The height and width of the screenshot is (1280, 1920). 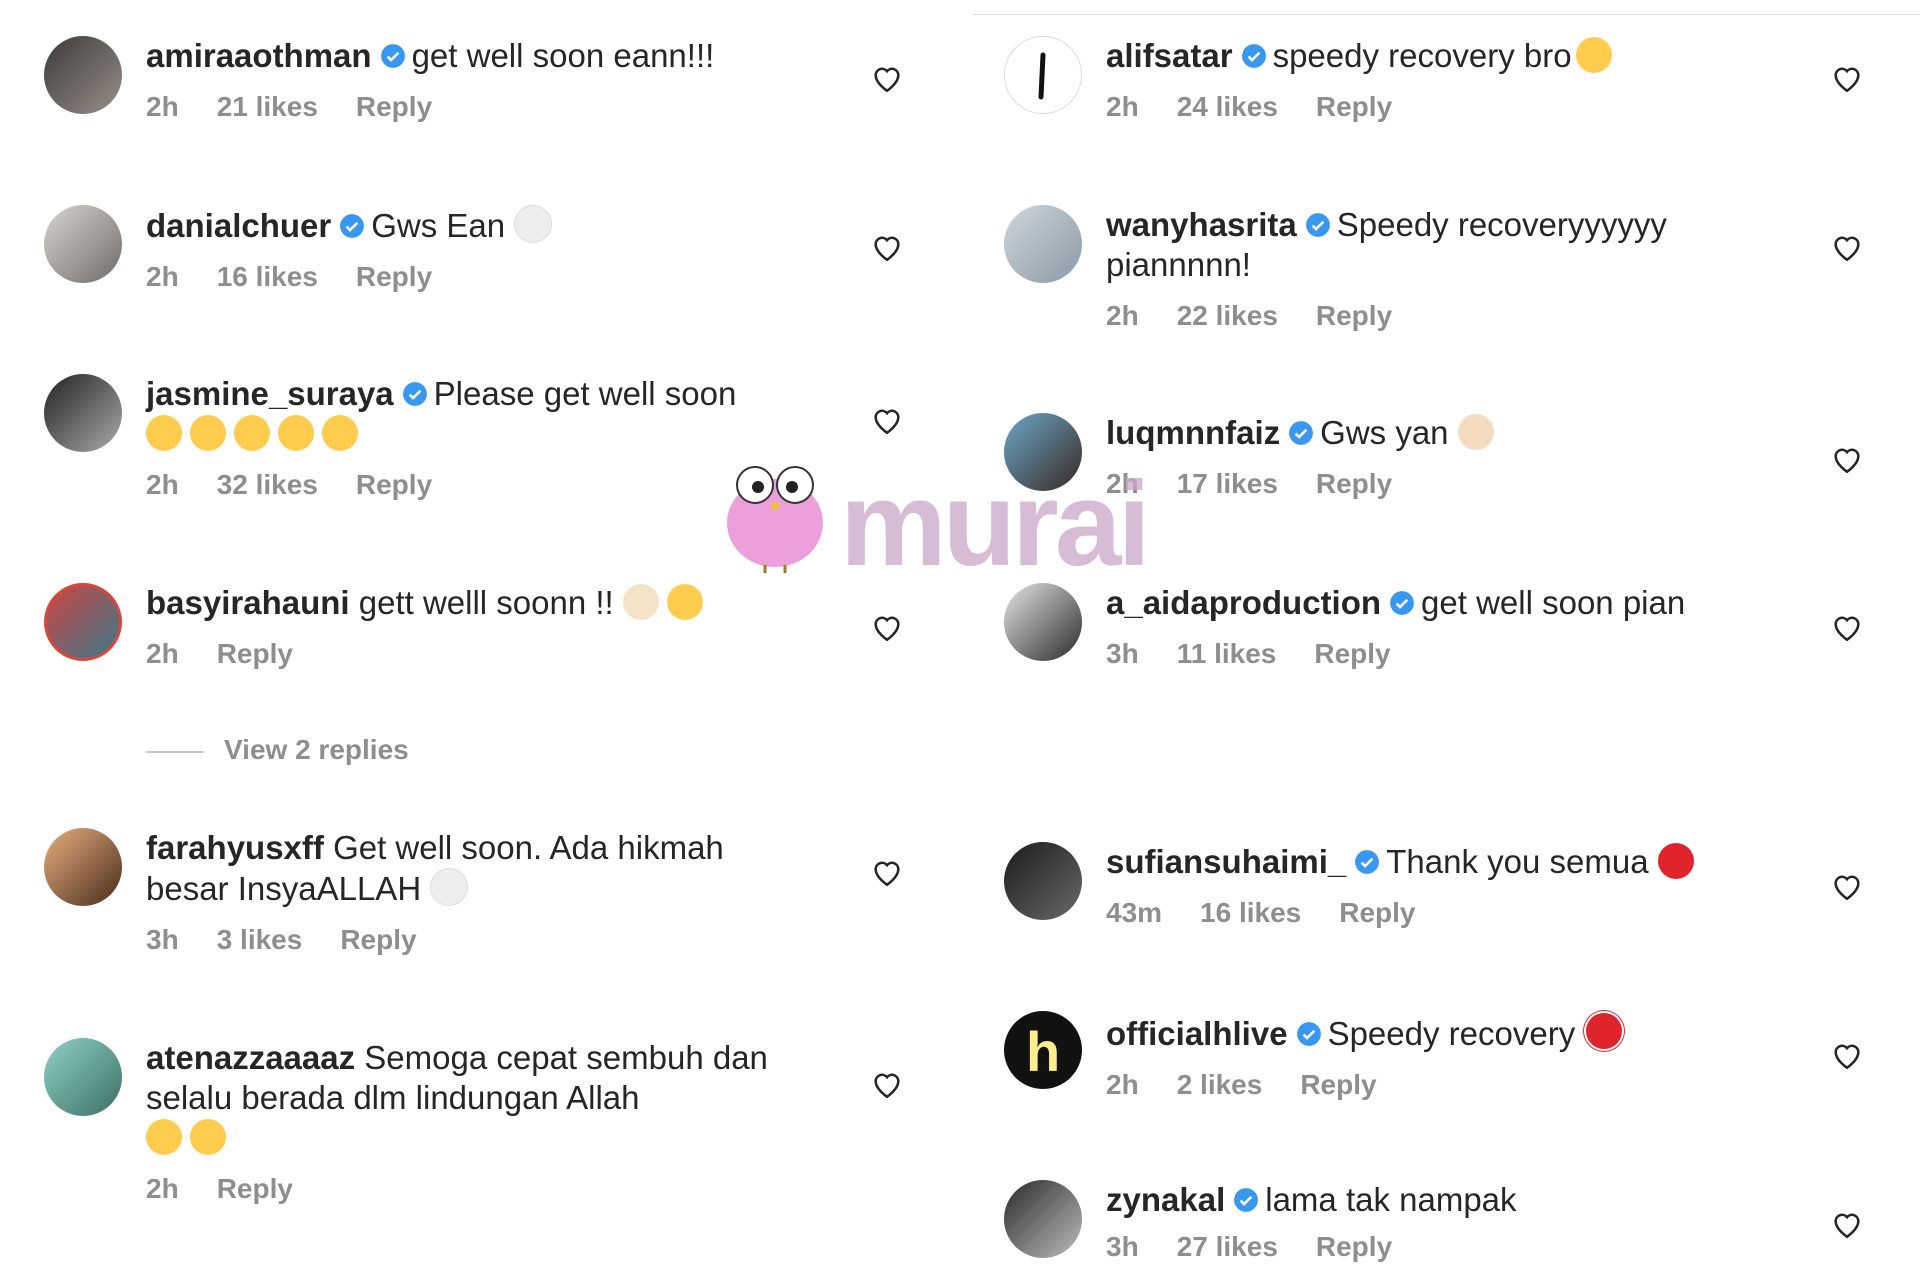 What do you see at coordinates (486, 602) in the screenshot?
I see `comment-text: gett welll soonn !!` at bounding box center [486, 602].